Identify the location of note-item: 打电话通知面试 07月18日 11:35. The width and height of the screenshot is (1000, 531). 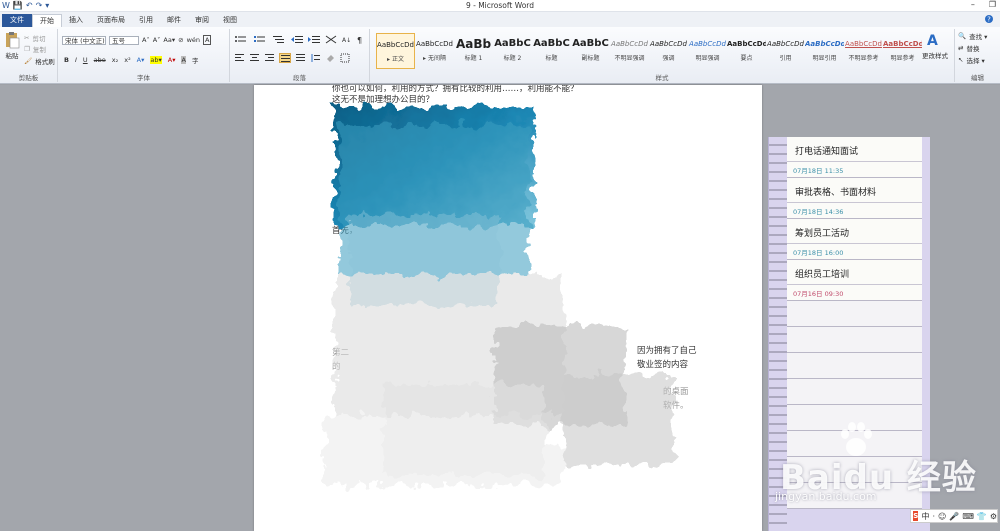
(854, 157).